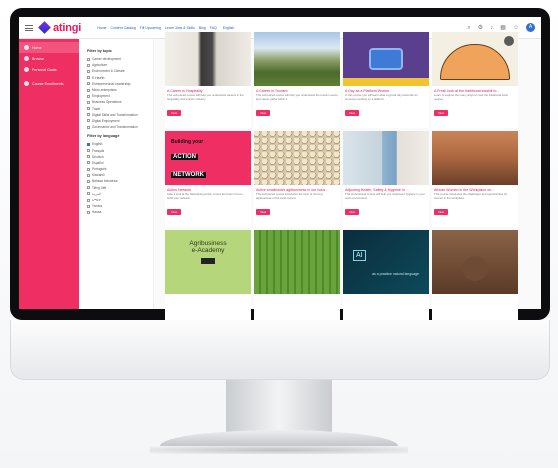 The image size is (558, 468). What do you see at coordinates (180, 28) in the screenshot?
I see `nav-link-jobs-skills: Learn Jobs & Skills` at bounding box center [180, 28].